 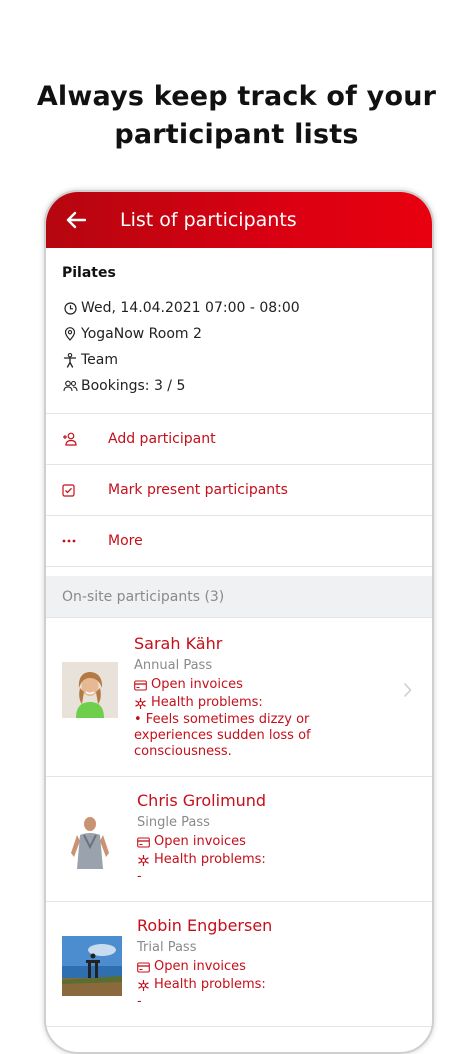 What do you see at coordinates (70, 334) in the screenshot?
I see `location-pin-icon` at bounding box center [70, 334].